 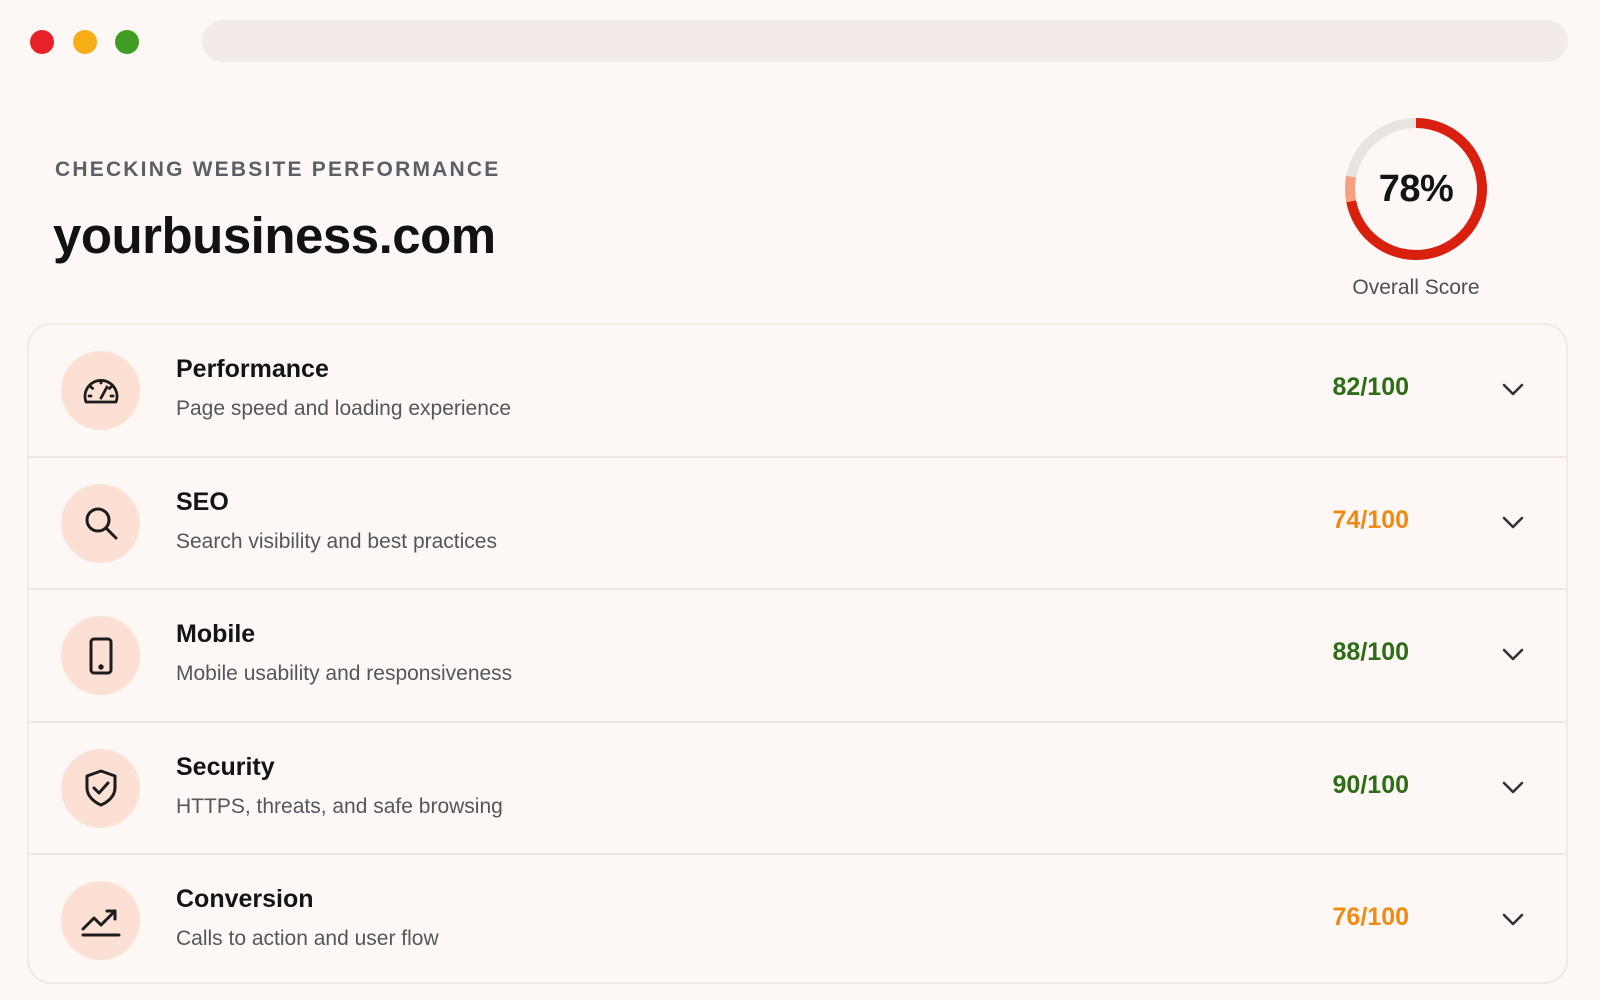 What do you see at coordinates (1370, 784) in the screenshot?
I see `category-score: 90/100` at bounding box center [1370, 784].